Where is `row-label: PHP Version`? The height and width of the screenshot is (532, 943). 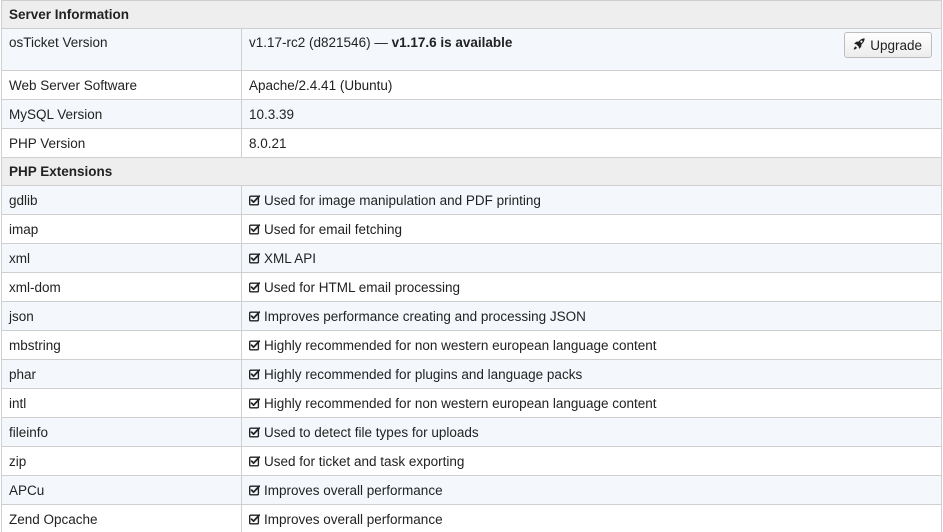 row-label: PHP Version is located at coordinates (121, 143).